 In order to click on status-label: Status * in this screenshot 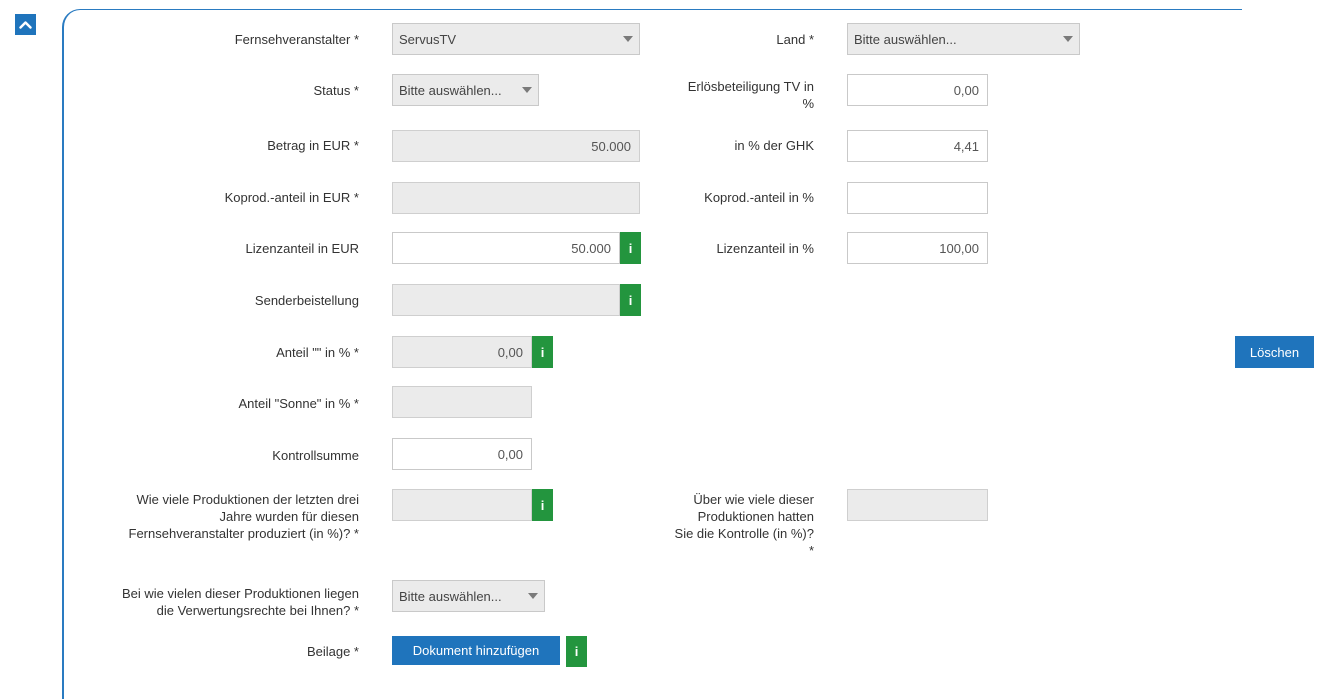, I will do `click(336, 90)`.